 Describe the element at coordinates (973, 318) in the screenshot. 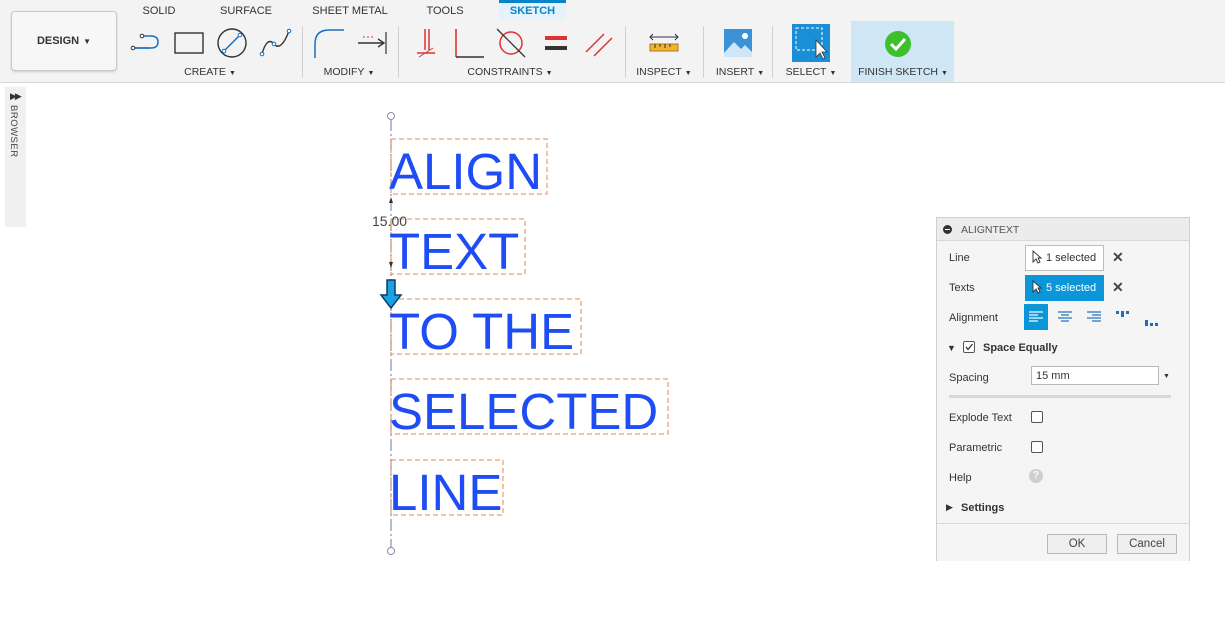

I see `alignment-label: Alignment` at that location.